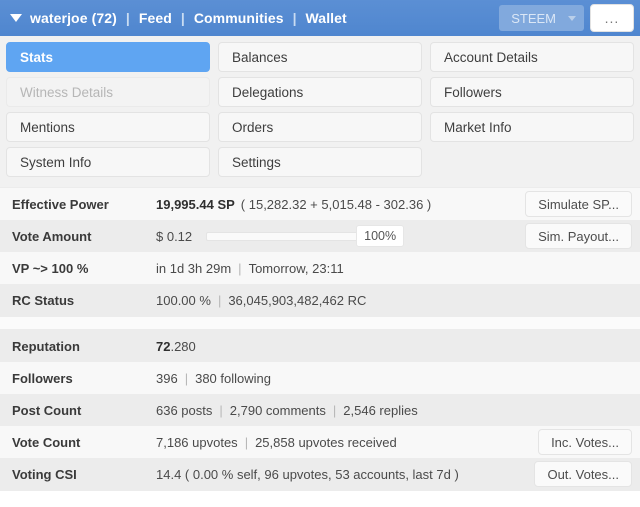 The width and height of the screenshot is (640, 507). Describe the element at coordinates (394, 300) in the screenshot. I see `row-value: 100.00 % | 36,045,903,482,462 RC` at that location.